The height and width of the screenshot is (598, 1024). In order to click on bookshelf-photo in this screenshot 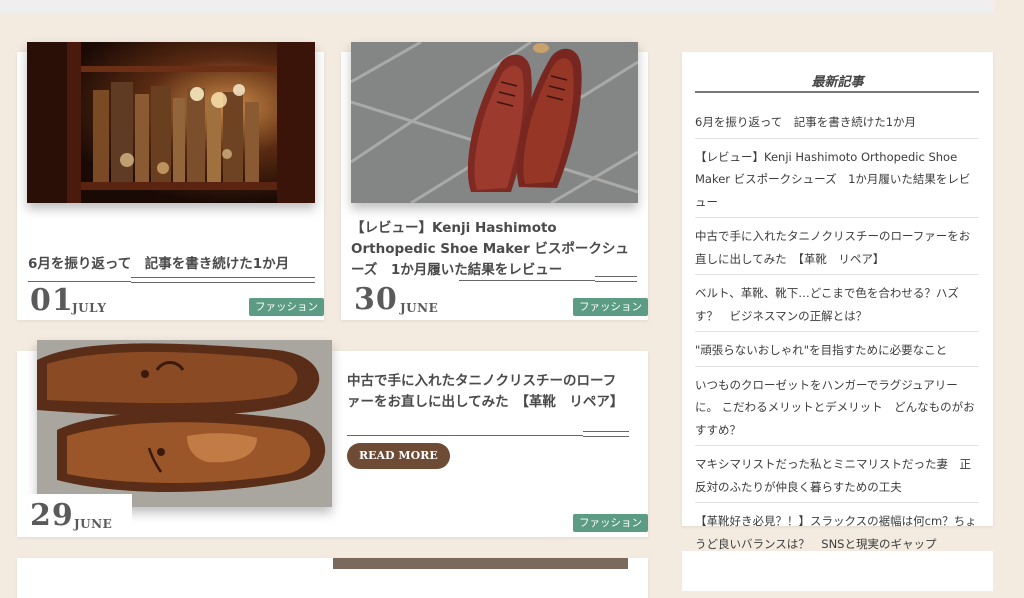, I will do `click(171, 122)`.